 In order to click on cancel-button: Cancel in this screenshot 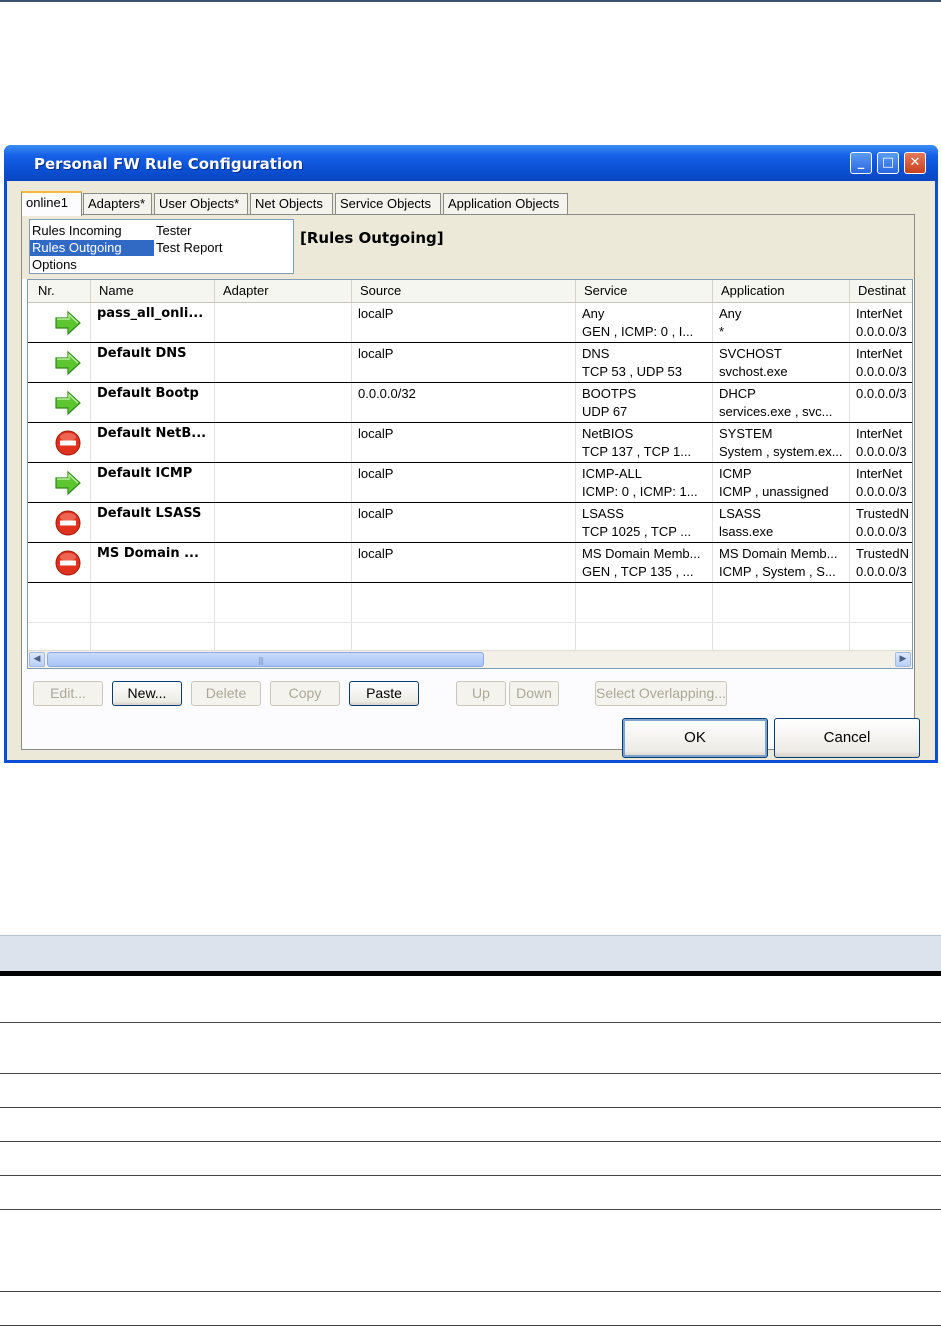, I will do `click(847, 738)`.